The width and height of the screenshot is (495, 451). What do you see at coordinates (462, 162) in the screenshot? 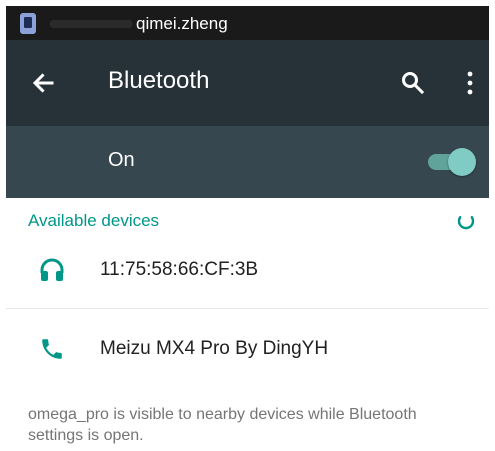
I see `toggle-thumb` at bounding box center [462, 162].